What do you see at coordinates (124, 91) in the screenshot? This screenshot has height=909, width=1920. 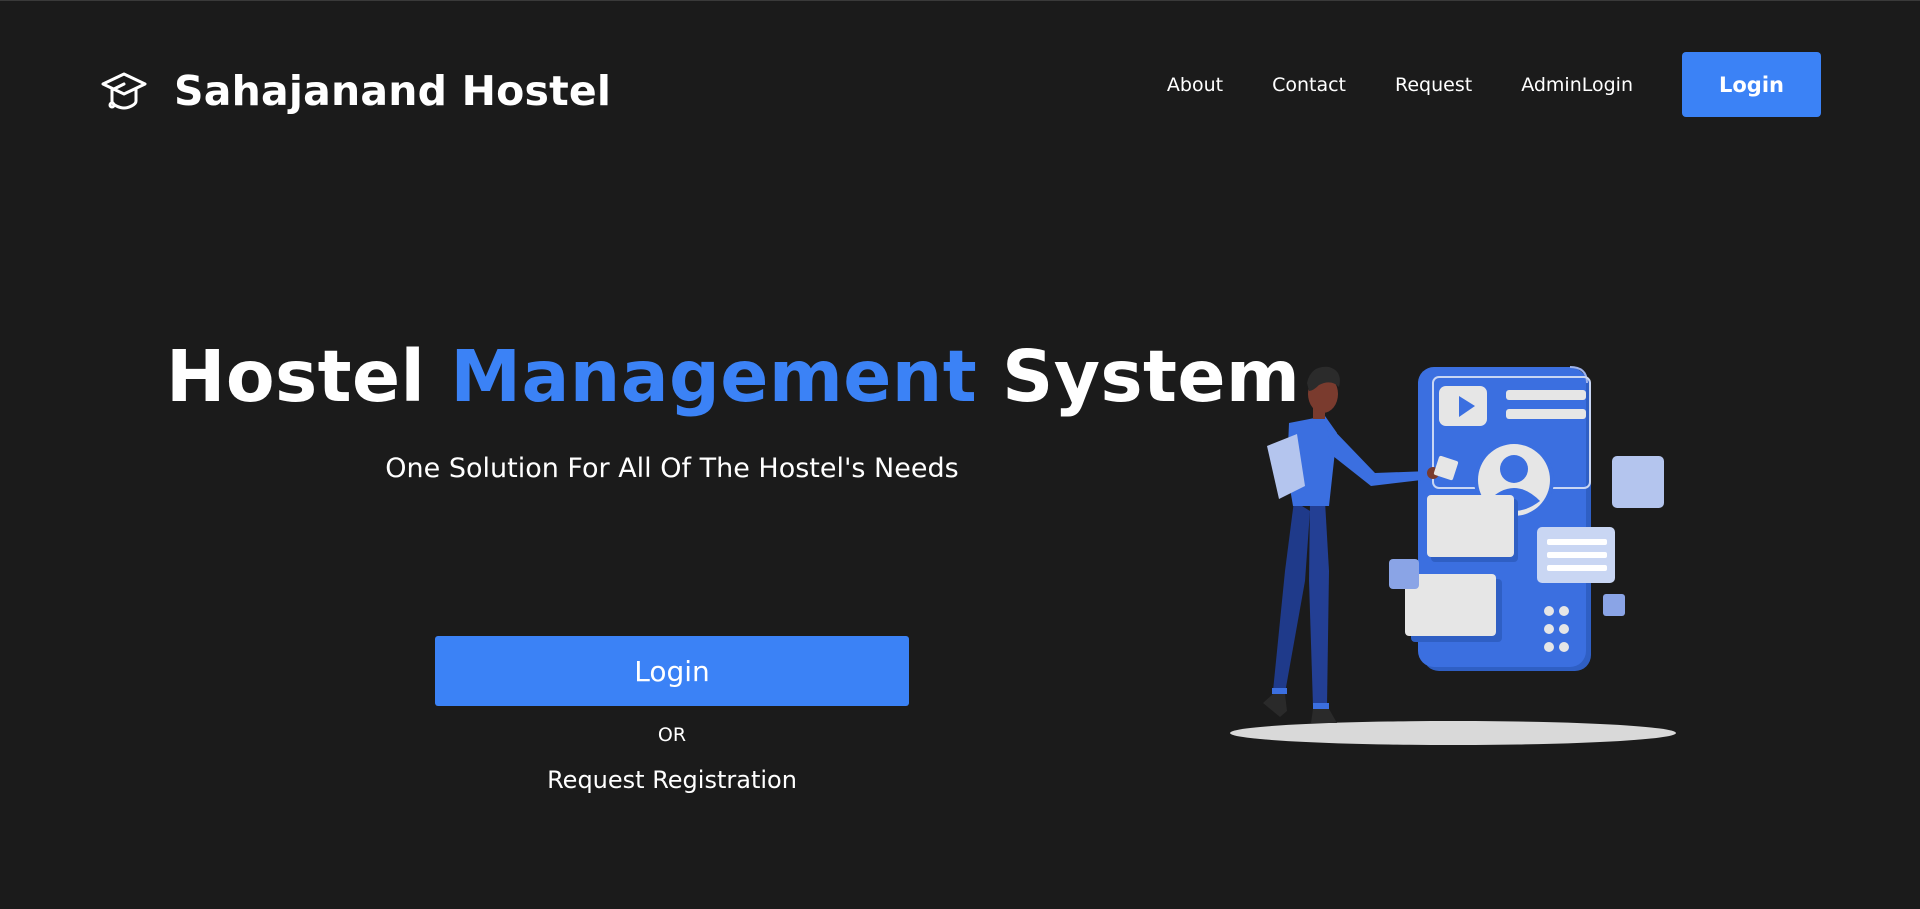 I see `graduation-cap-icon` at bounding box center [124, 91].